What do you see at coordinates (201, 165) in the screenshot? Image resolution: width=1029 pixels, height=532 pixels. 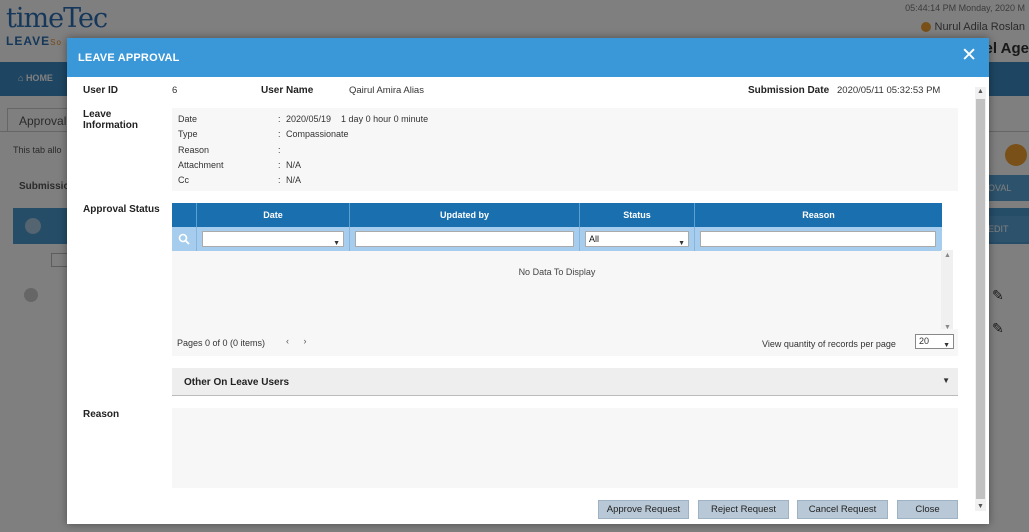 I see `info-attachment-label: Attachment` at bounding box center [201, 165].